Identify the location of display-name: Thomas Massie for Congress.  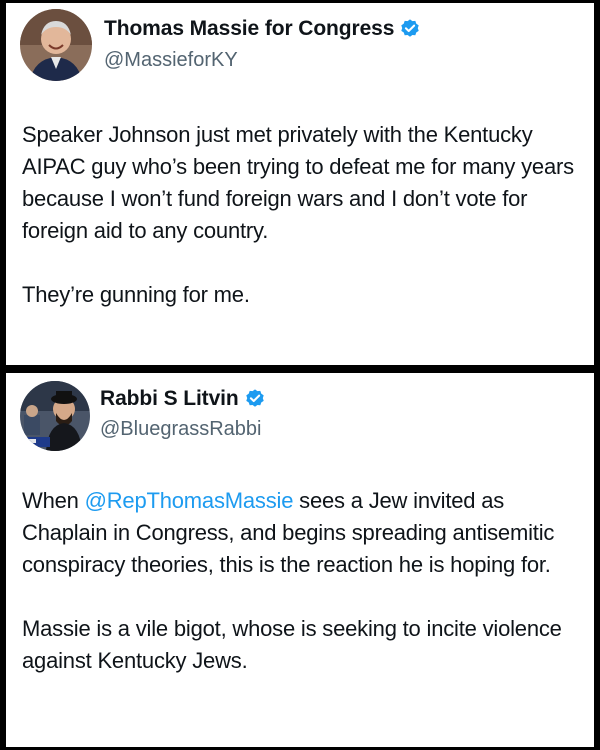
(249, 29).